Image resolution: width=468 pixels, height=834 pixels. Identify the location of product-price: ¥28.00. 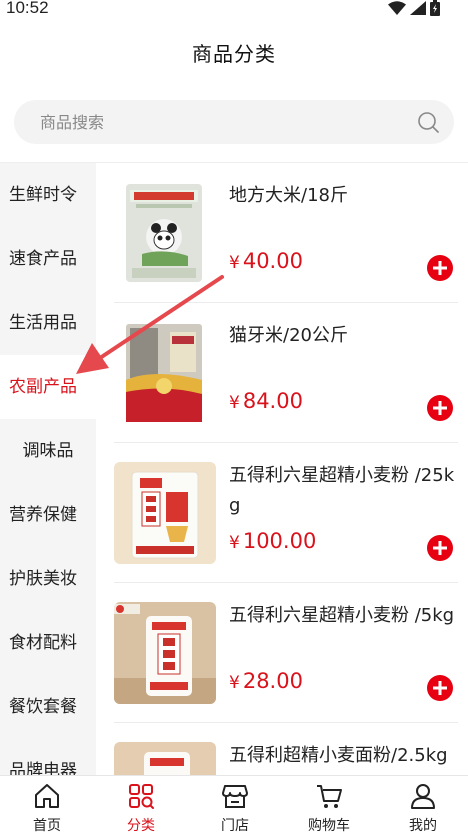
(266, 681).